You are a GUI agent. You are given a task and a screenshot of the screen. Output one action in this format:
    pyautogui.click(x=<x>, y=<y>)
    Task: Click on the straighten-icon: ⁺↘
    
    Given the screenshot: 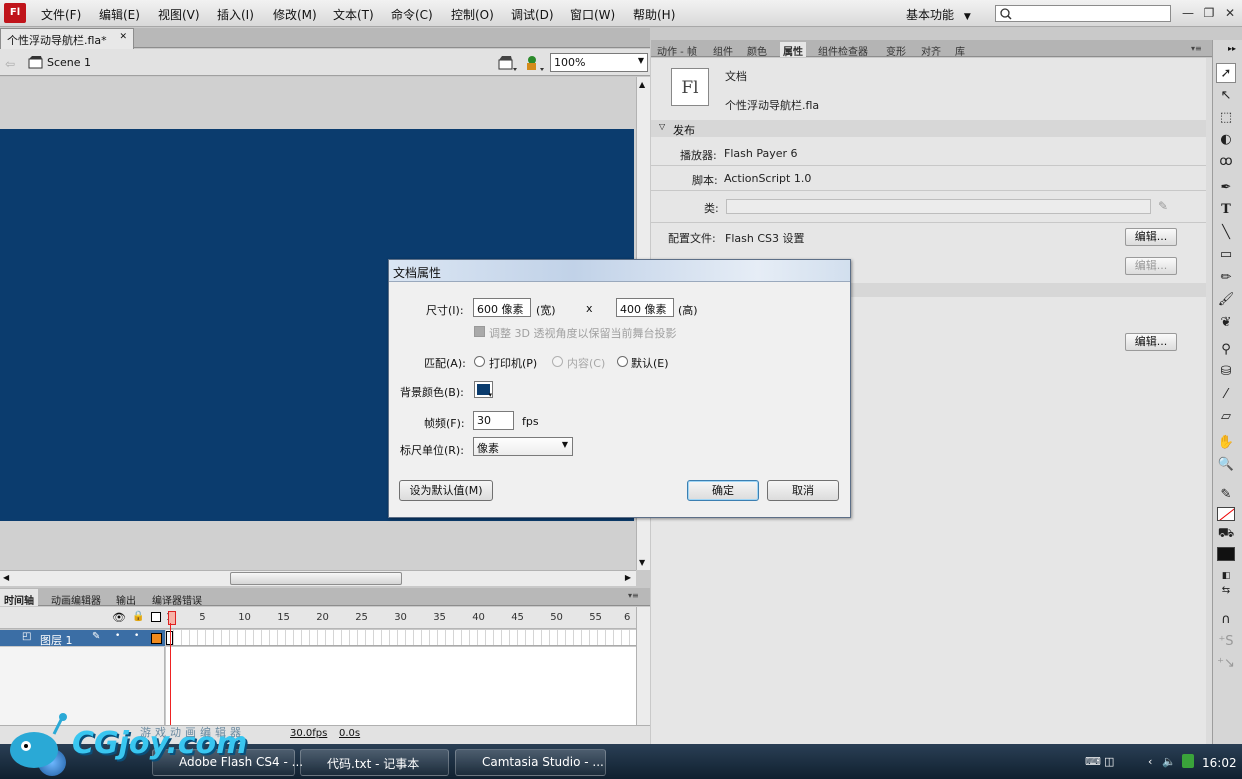 What is the action you would take?
    pyautogui.click(x=1226, y=664)
    